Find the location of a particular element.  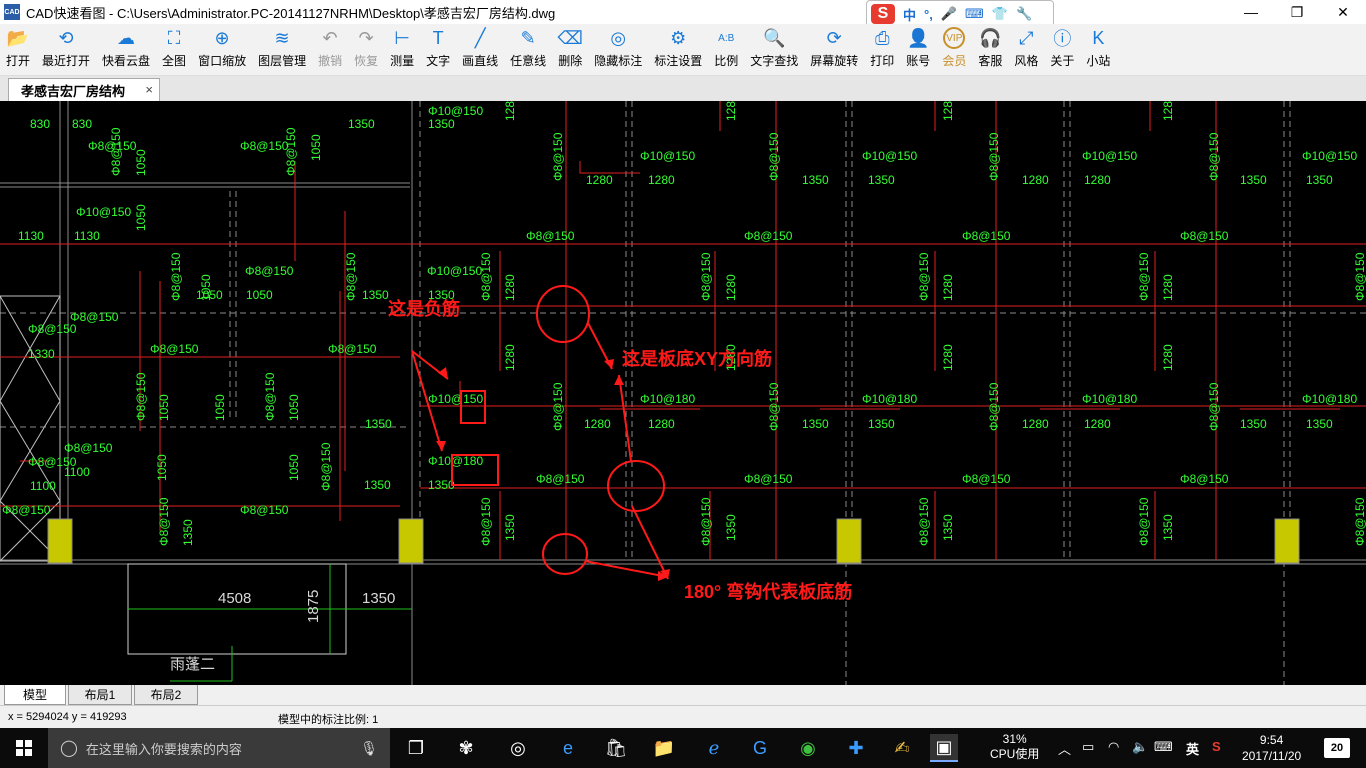

toolbar-button-user: 👤 账号 is located at coordinates (918, 49).